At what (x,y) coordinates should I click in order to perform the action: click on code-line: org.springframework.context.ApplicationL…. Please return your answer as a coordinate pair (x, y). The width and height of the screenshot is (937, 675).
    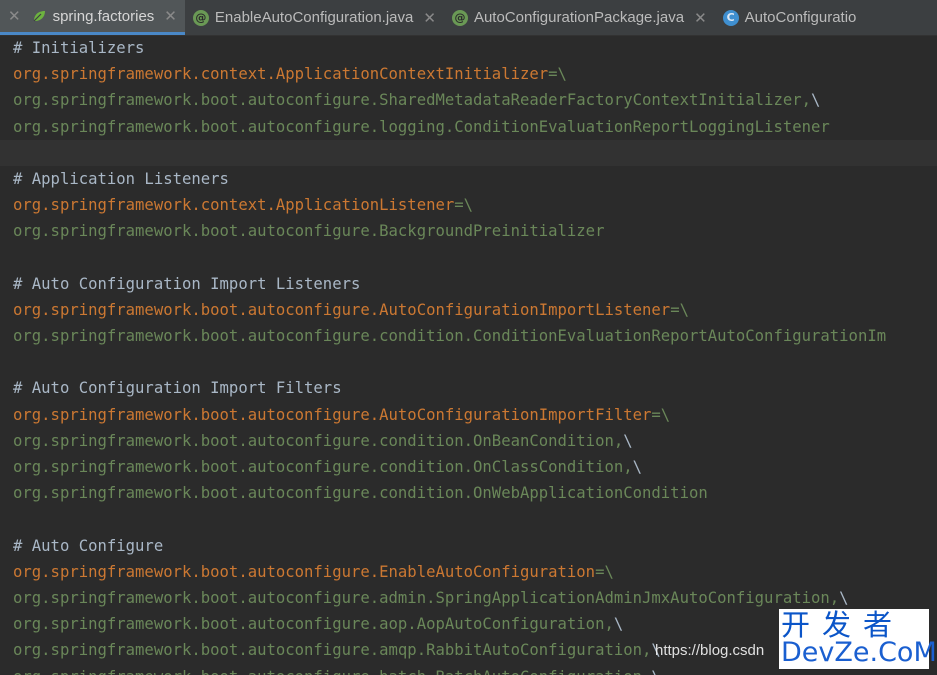
    Looking at the image, I should click on (468, 205).